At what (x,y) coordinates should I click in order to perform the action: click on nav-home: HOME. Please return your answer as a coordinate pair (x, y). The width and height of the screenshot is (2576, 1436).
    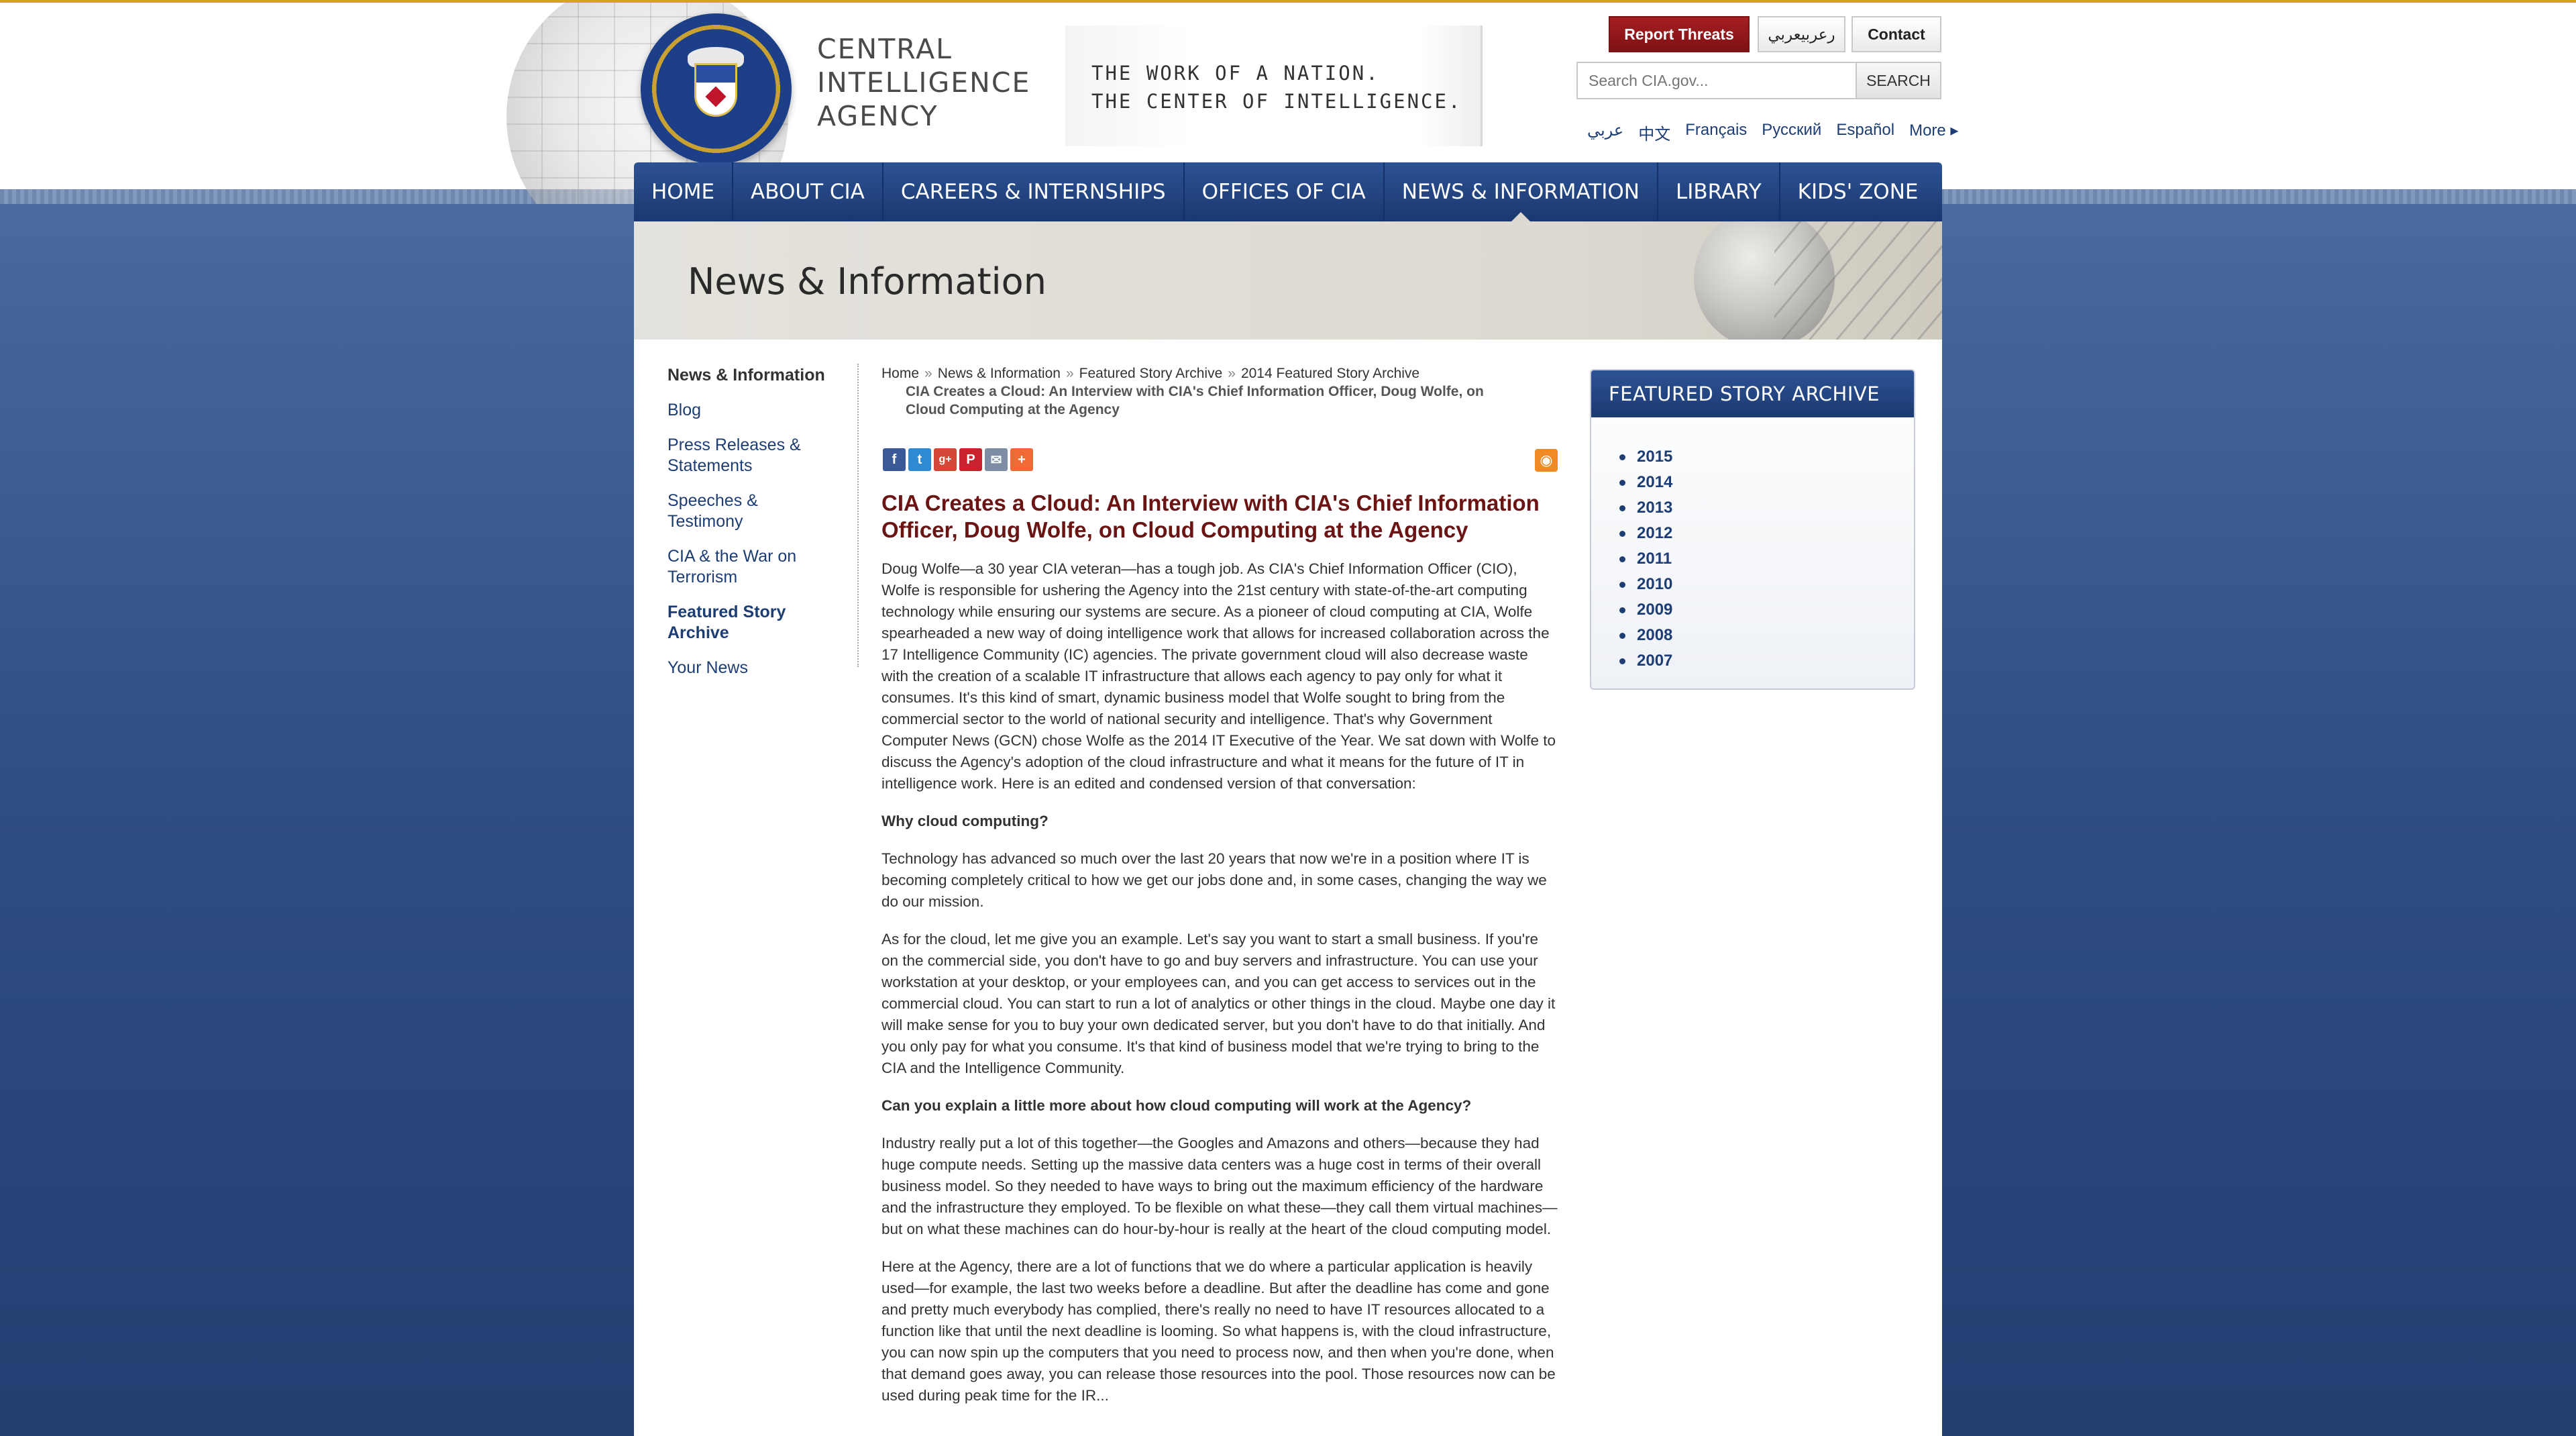
    Looking at the image, I should click on (684, 191).